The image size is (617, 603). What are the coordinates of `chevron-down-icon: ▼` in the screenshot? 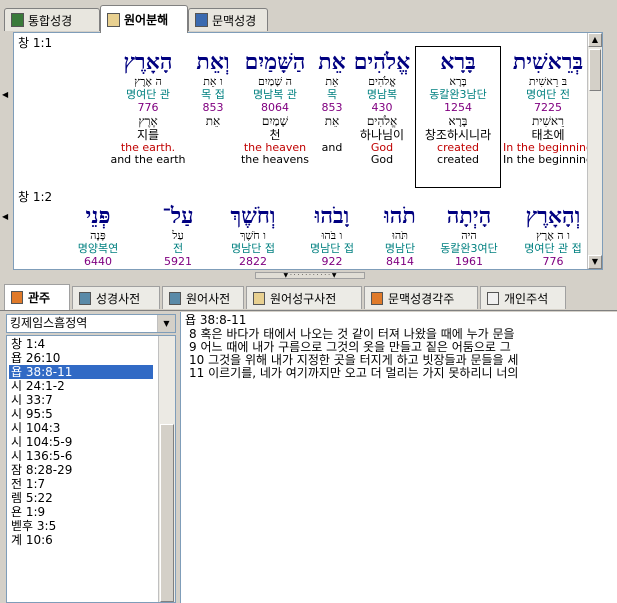 It's located at (166, 323).